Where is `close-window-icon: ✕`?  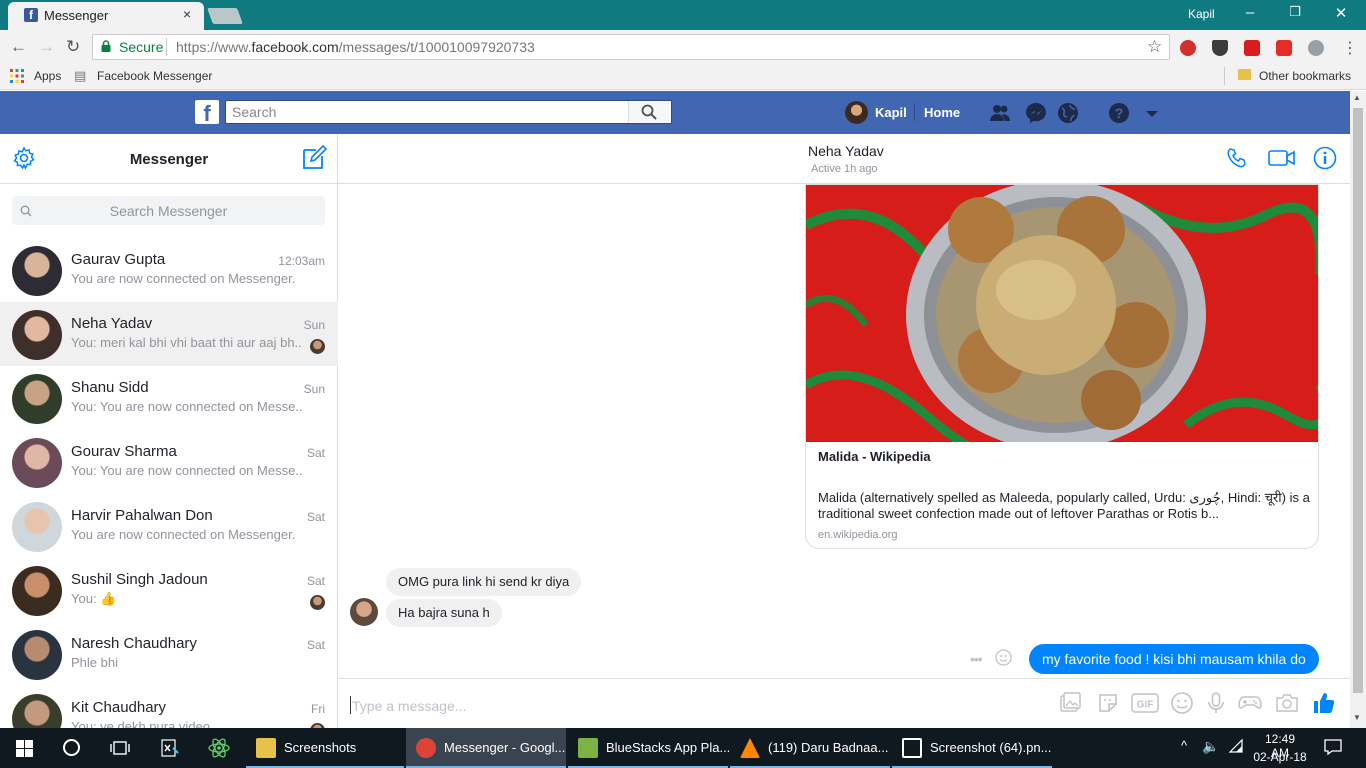 close-window-icon: ✕ is located at coordinates (1341, 13).